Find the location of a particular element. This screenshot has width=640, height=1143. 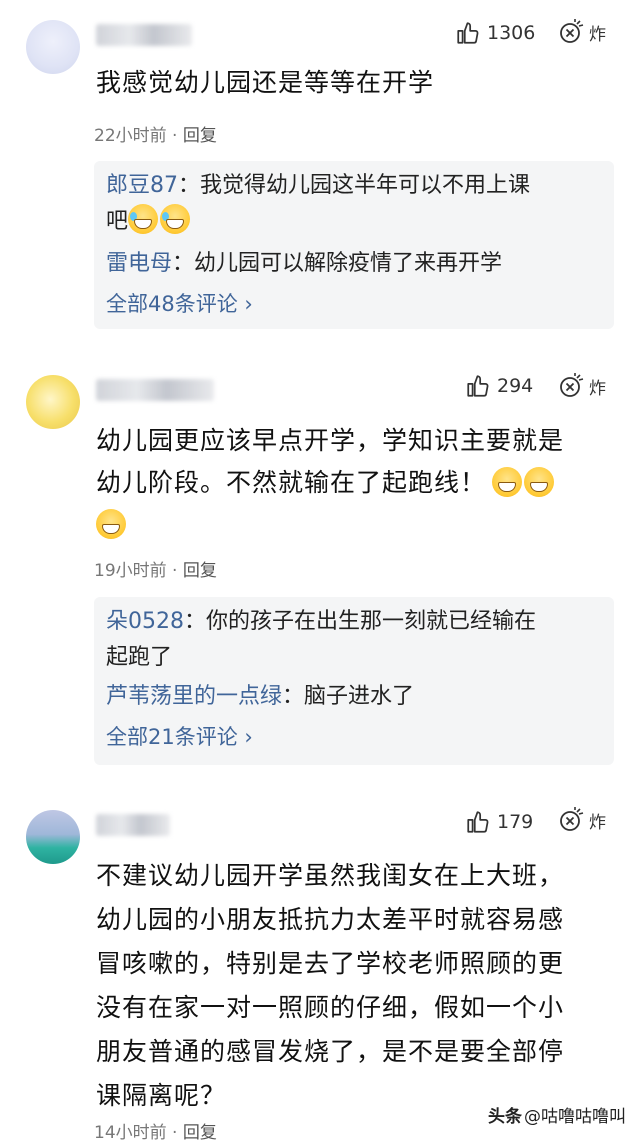

comment-text-line: 不建议幼儿园开学虽然我闺女在上大班， is located at coordinates (330, 875).